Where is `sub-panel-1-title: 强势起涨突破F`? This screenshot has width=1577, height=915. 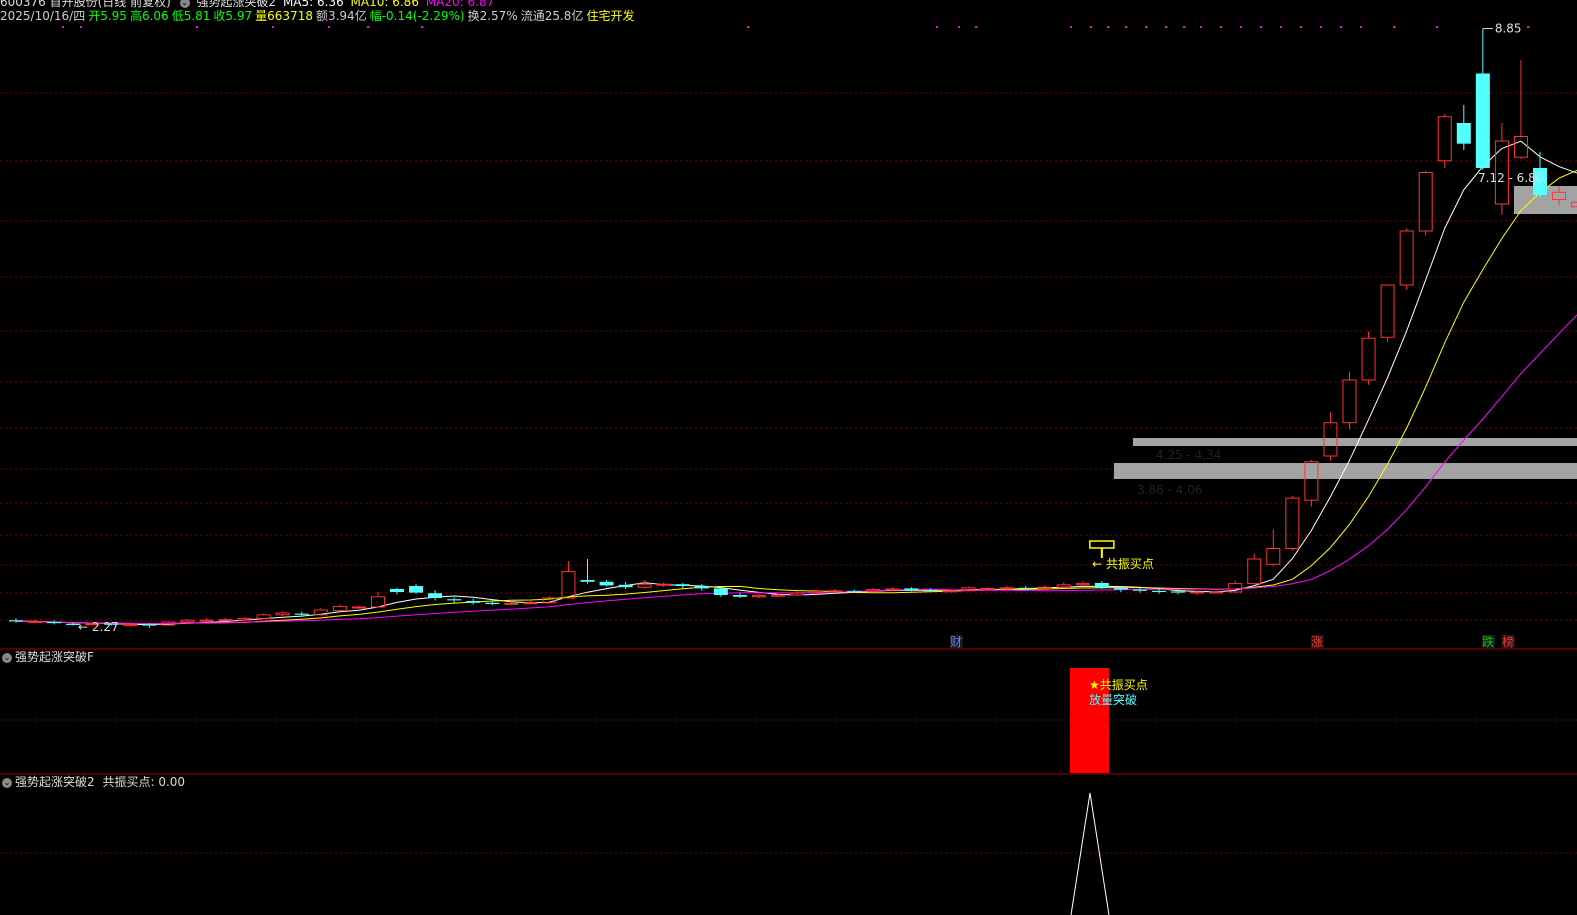 sub-panel-1-title: 强势起涨突破F is located at coordinates (54, 657).